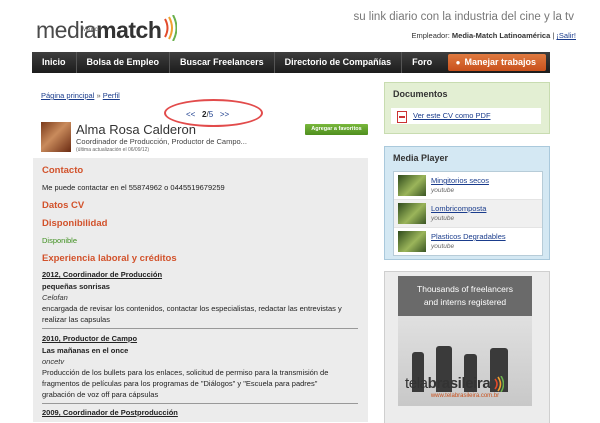  What do you see at coordinates (566, 35) in the screenshot?
I see `logout-link: ¡Salir!` at bounding box center [566, 35].